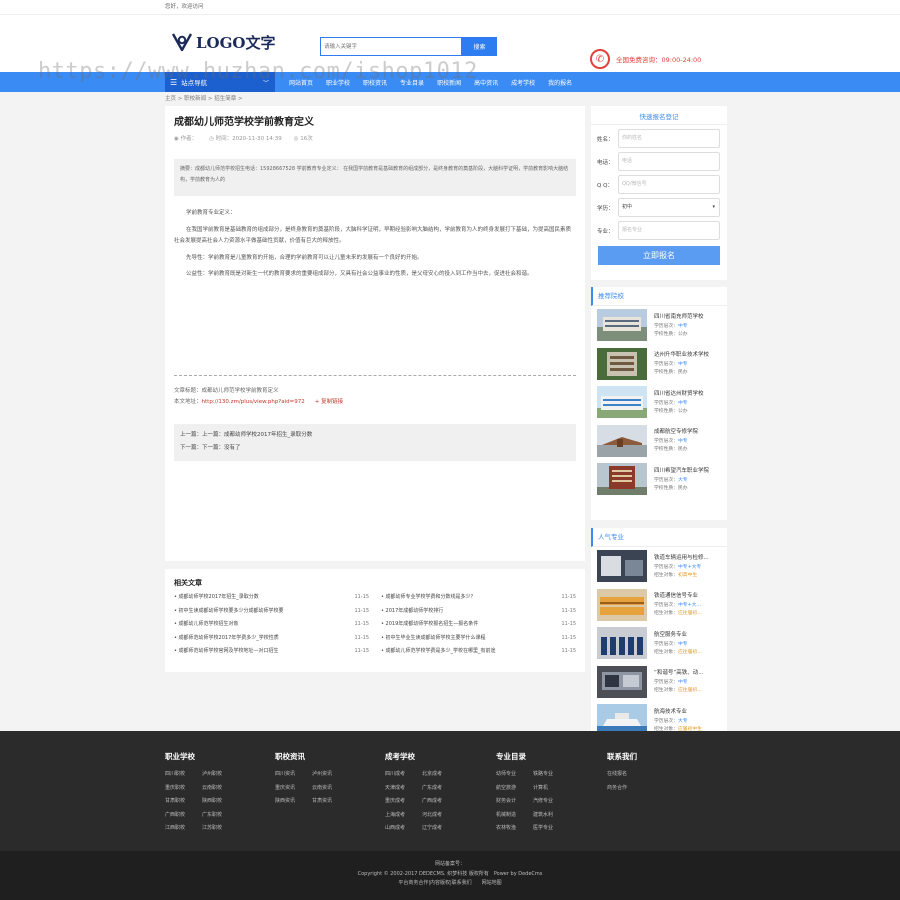 Image resolution: width=900 pixels, height=900 pixels. What do you see at coordinates (479, 46) in the screenshot?
I see `search-button: 搜索` at bounding box center [479, 46].